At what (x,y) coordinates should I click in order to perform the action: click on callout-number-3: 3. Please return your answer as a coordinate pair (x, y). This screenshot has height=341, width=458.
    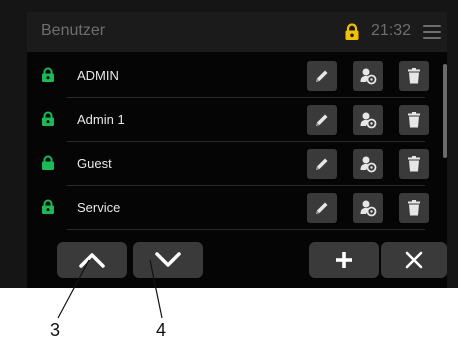
    Looking at the image, I should click on (55, 330).